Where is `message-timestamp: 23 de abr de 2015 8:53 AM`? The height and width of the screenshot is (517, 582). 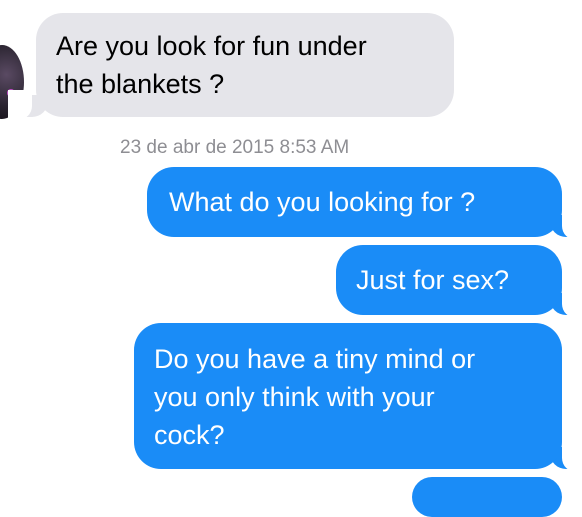 message-timestamp: 23 de abr de 2015 8:53 AM is located at coordinates (235, 147).